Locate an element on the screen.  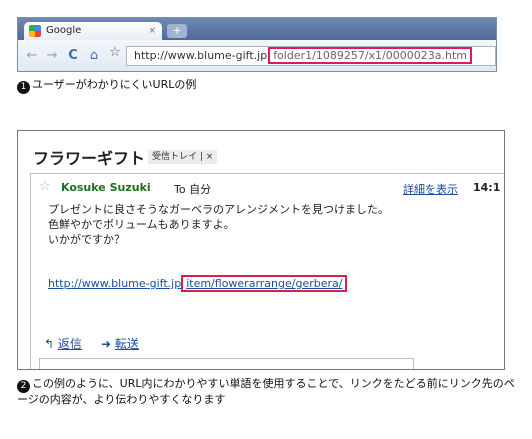
reload-icon: C is located at coordinates (73, 56).